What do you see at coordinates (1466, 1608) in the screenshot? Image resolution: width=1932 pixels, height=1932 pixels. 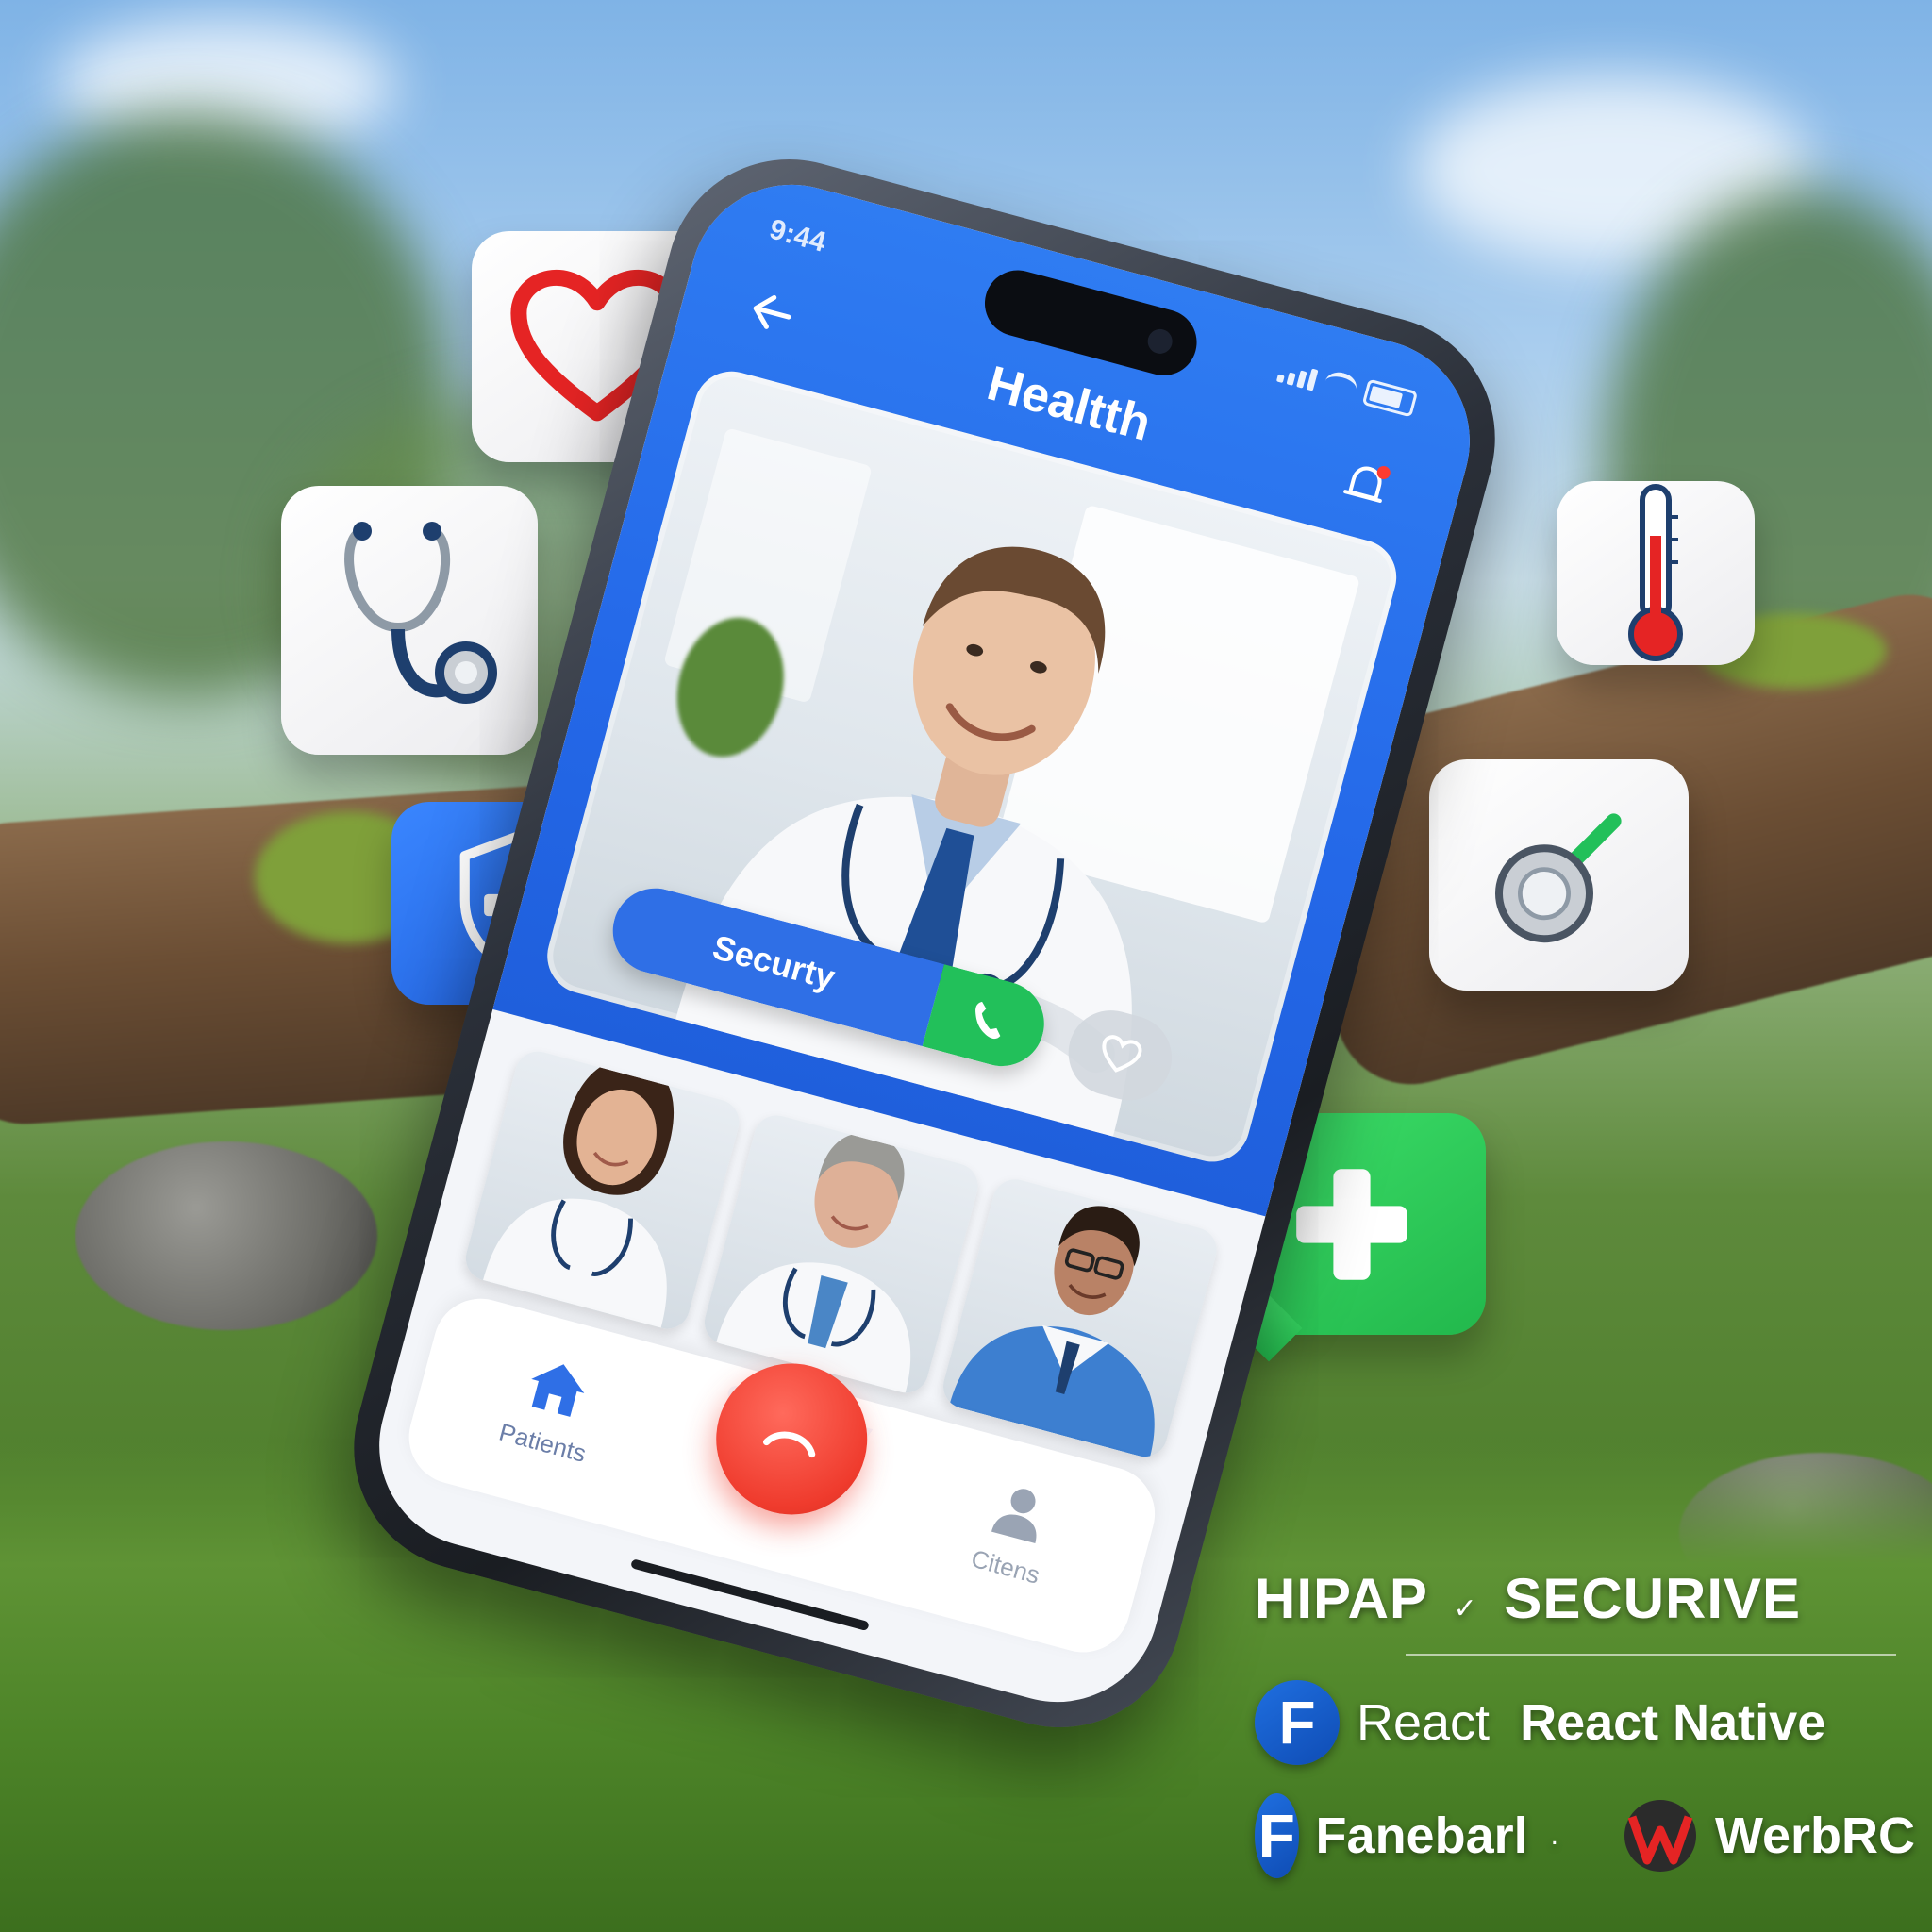 I see `check-icon: ✓` at bounding box center [1466, 1608].